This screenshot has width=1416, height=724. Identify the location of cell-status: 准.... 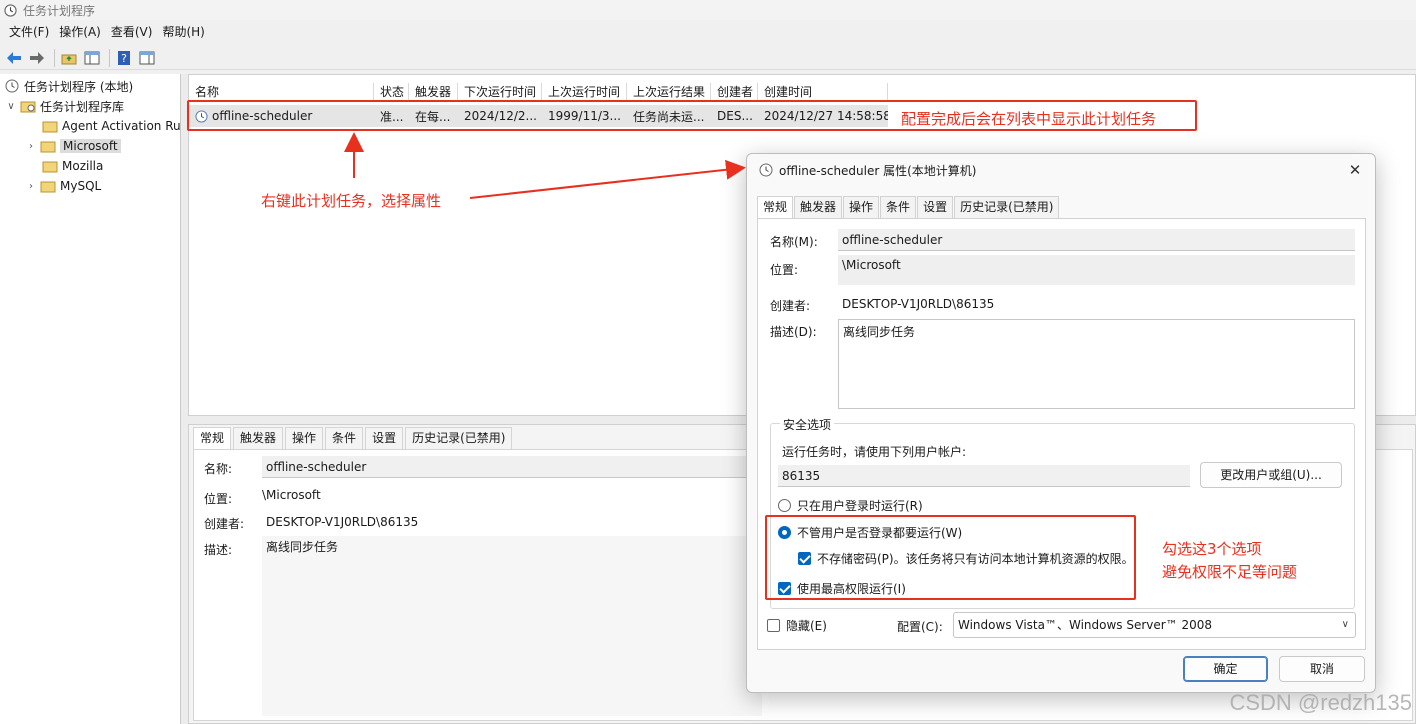
(392, 116).